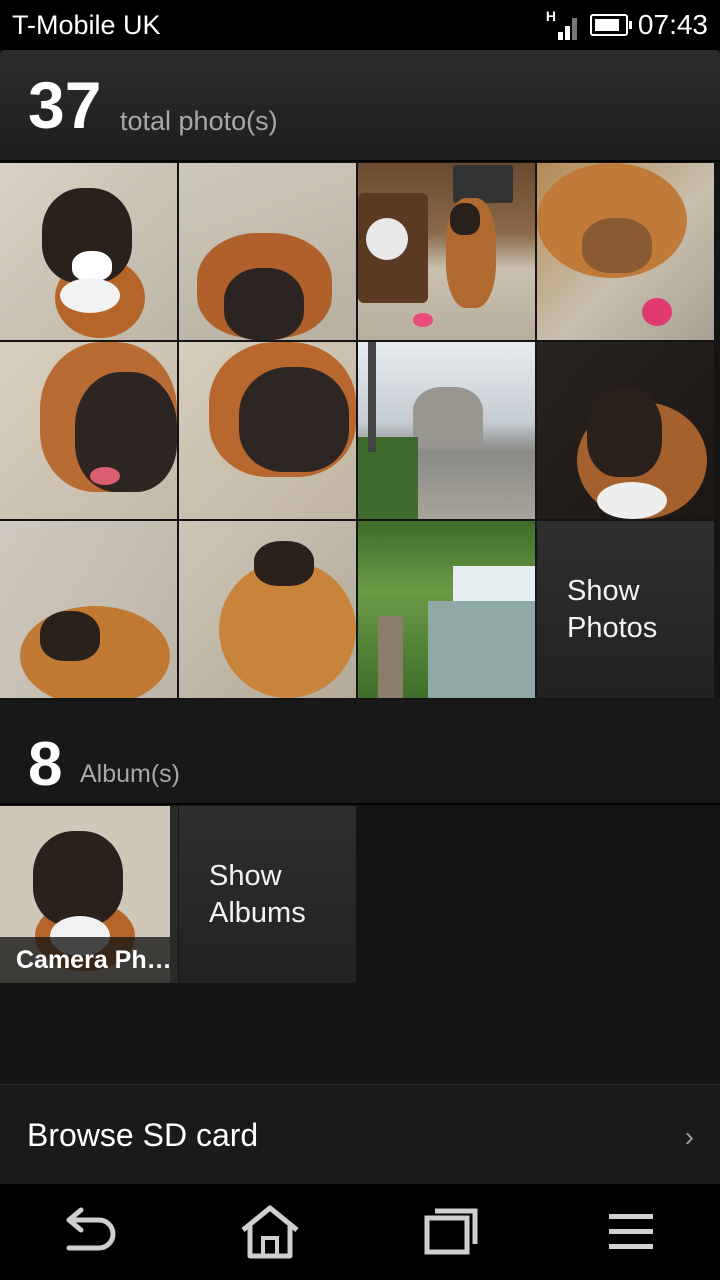 The width and height of the screenshot is (720, 1280). I want to click on browse-sd-card-label: Browse SD card, so click(143, 1135).